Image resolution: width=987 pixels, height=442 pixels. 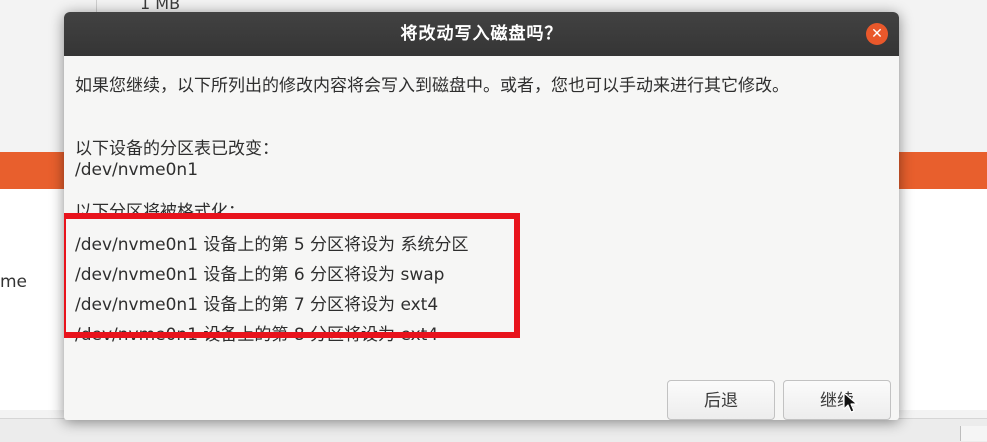 I want to click on dialog-titlebar: 将改动写入磁盘吗？ ✕, so click(x=481, y=34).